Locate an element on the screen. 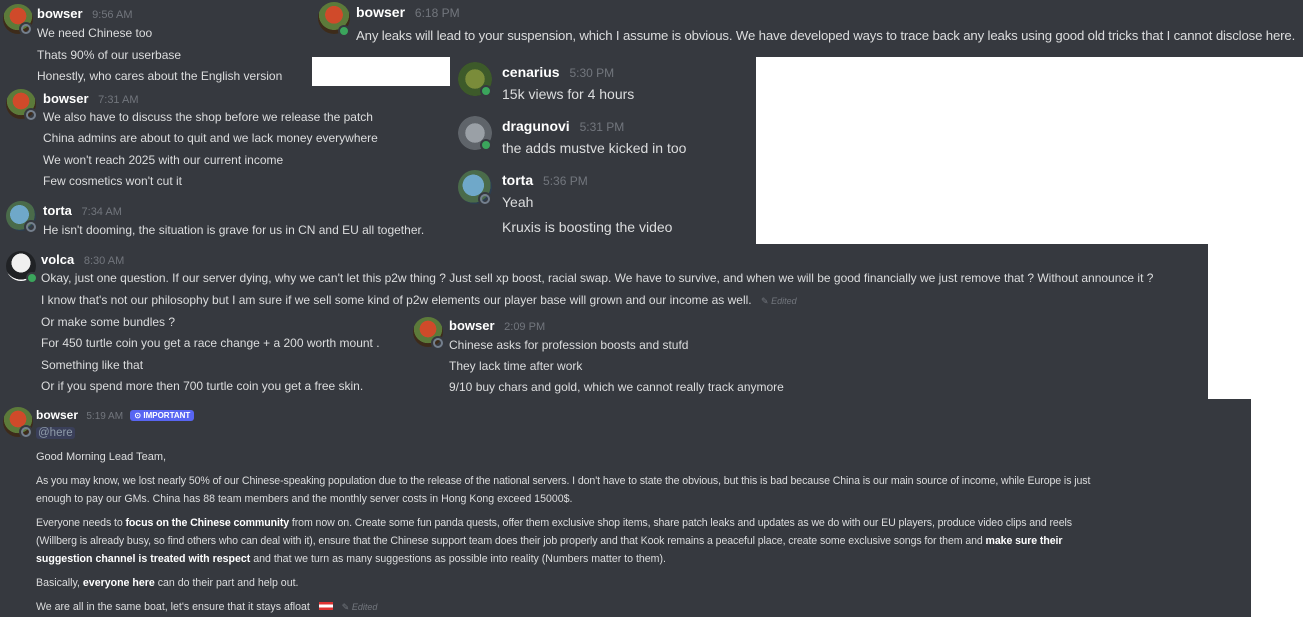 This screenshot has height=617, width=1303. username: dragunovi is located at coordinates (536, 126).